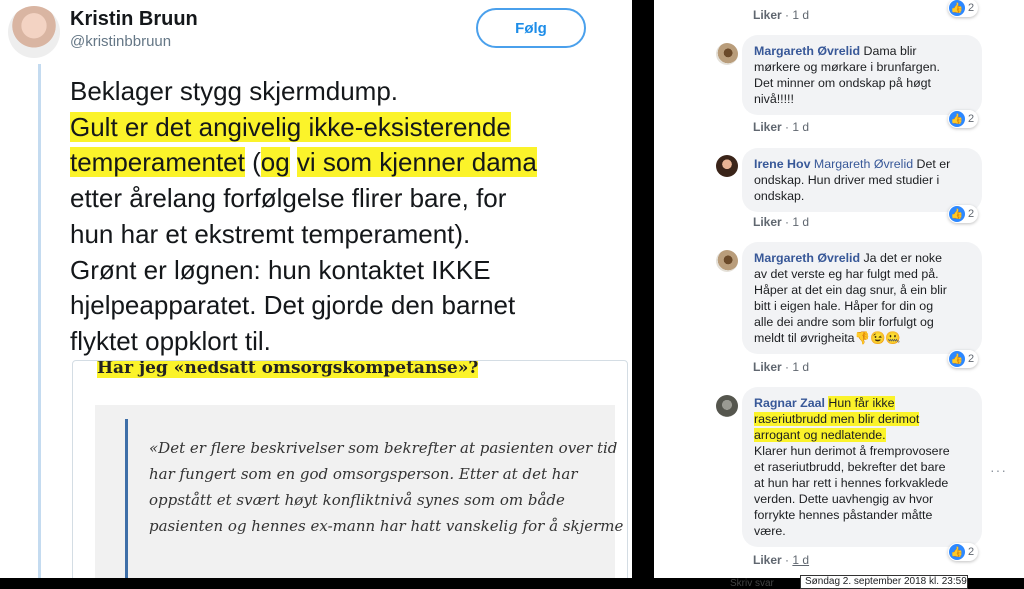 The width and height of the screenshot is (1024, 589). I want to click on text-segment: Klarer hun derimot å fremprovosere, so click(852, 451).